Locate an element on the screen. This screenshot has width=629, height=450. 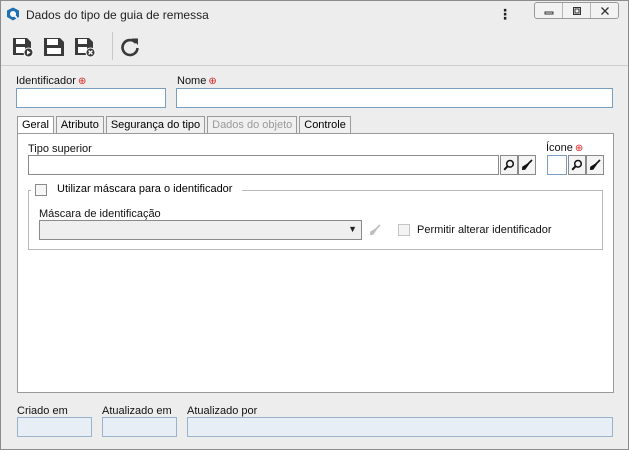
dropdown-arrow-icon: ▼ is located at coordinates (352, 229).